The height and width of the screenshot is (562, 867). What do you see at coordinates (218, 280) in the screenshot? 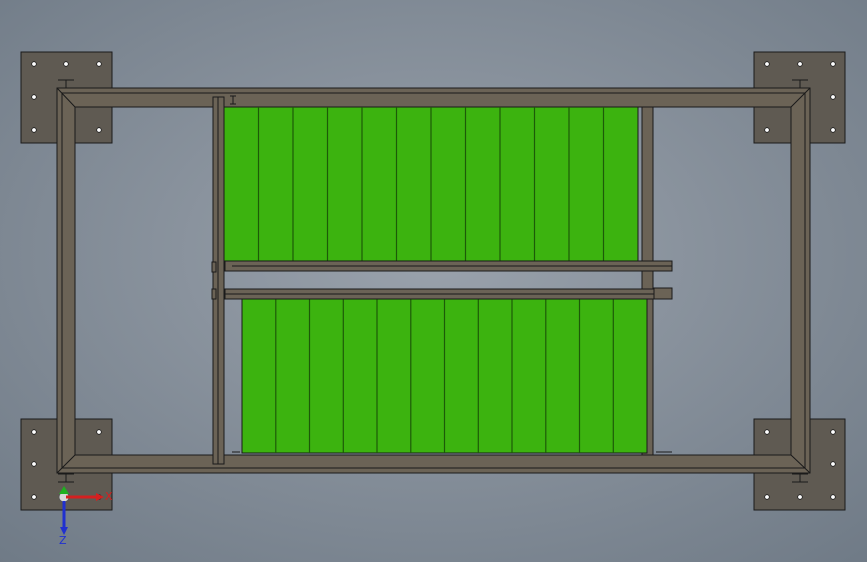
I see `left-vertical-post` at bounding box center [218, 280].